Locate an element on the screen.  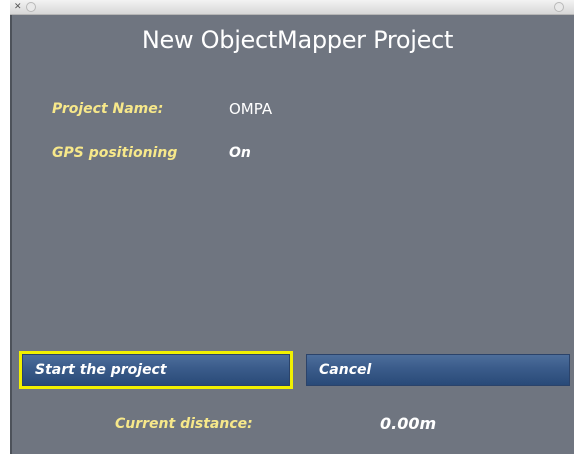
gps-positioning-value: On is located at coordinates (240, 153).